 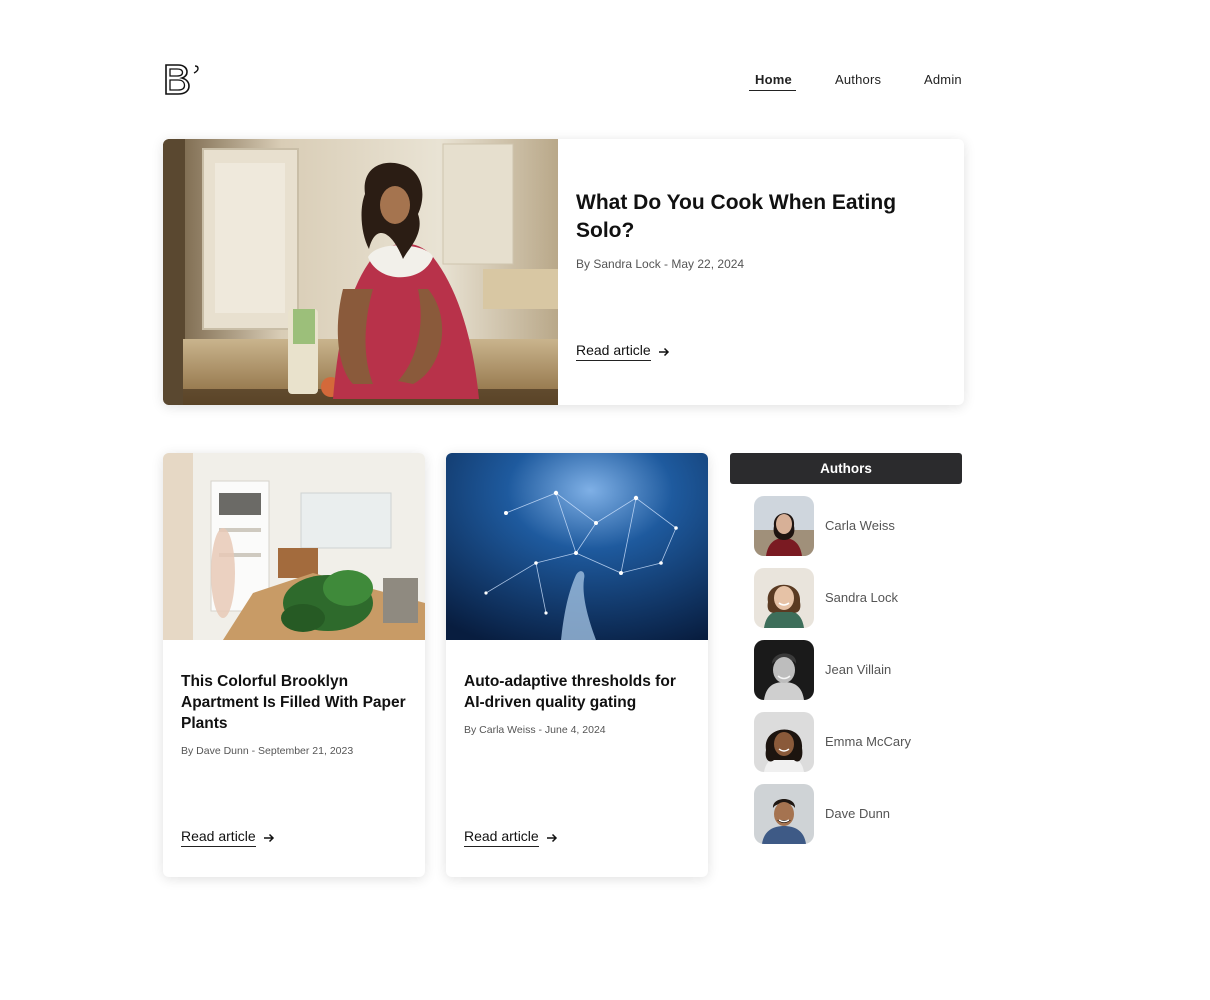 What do you see at coordinates (861, 597) in the screenshot?
I see `author-name: Sandra Lock` at bounding box center [861, 597].